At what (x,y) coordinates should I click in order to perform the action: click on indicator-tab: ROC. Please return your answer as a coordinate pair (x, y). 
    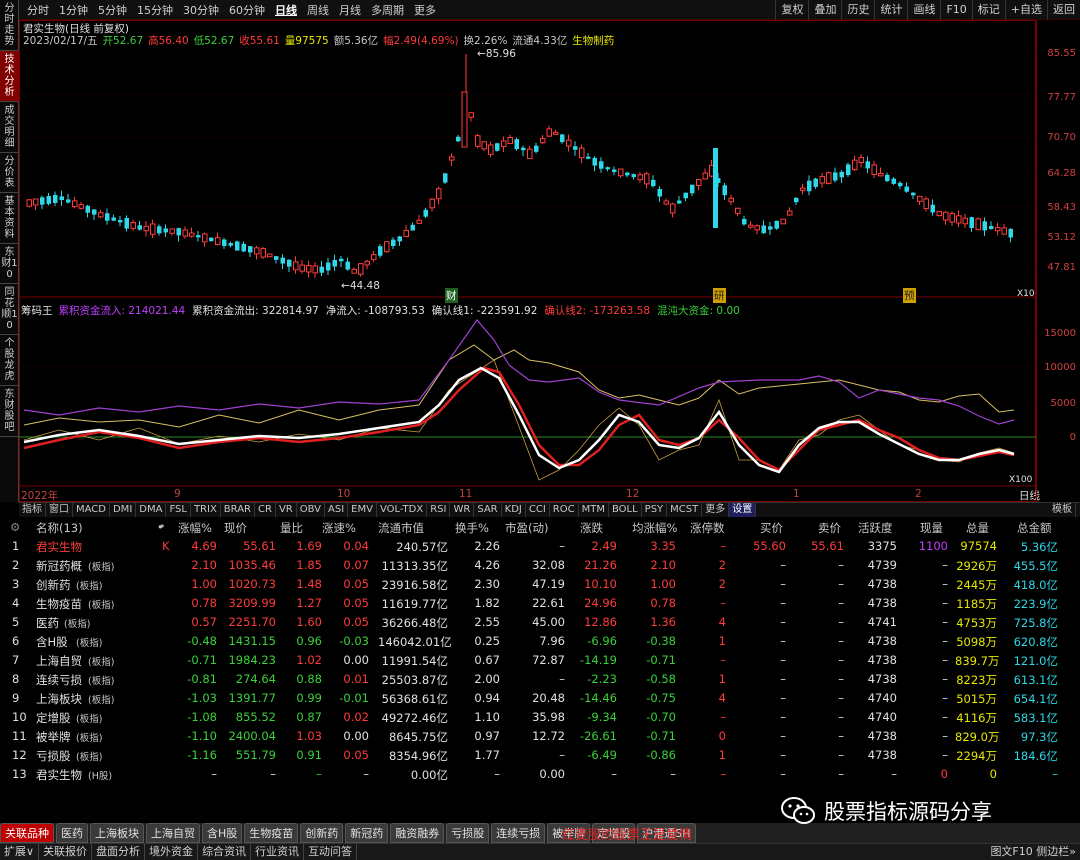
    Looking at the image, I should click on (564, 510).